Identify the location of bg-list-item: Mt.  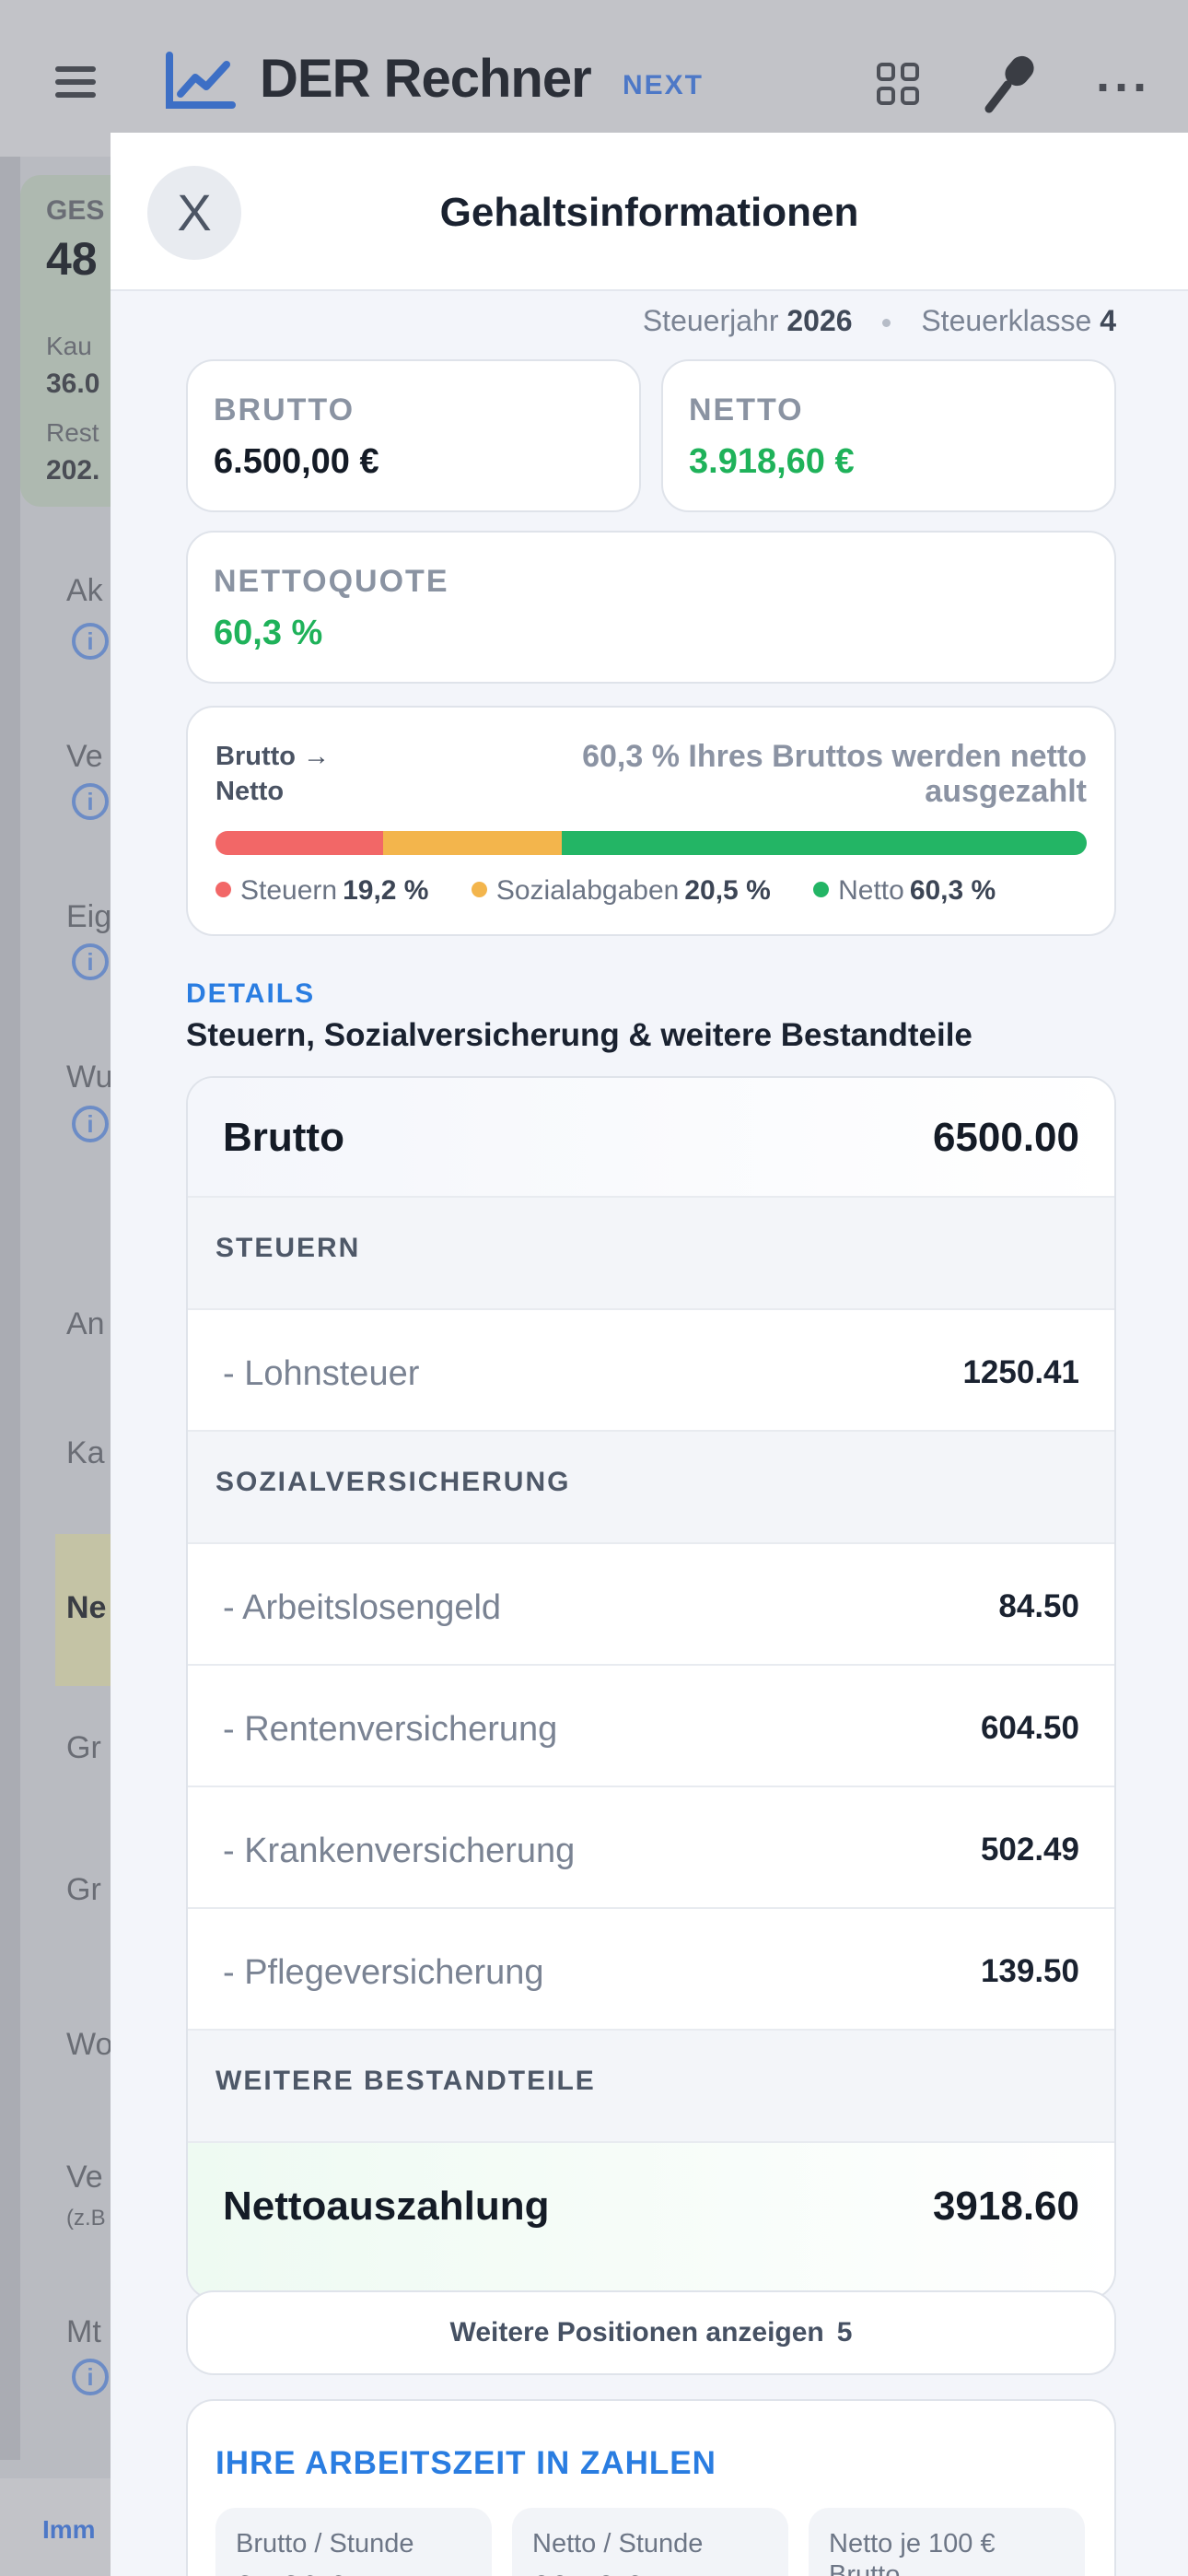
(83, 2332).